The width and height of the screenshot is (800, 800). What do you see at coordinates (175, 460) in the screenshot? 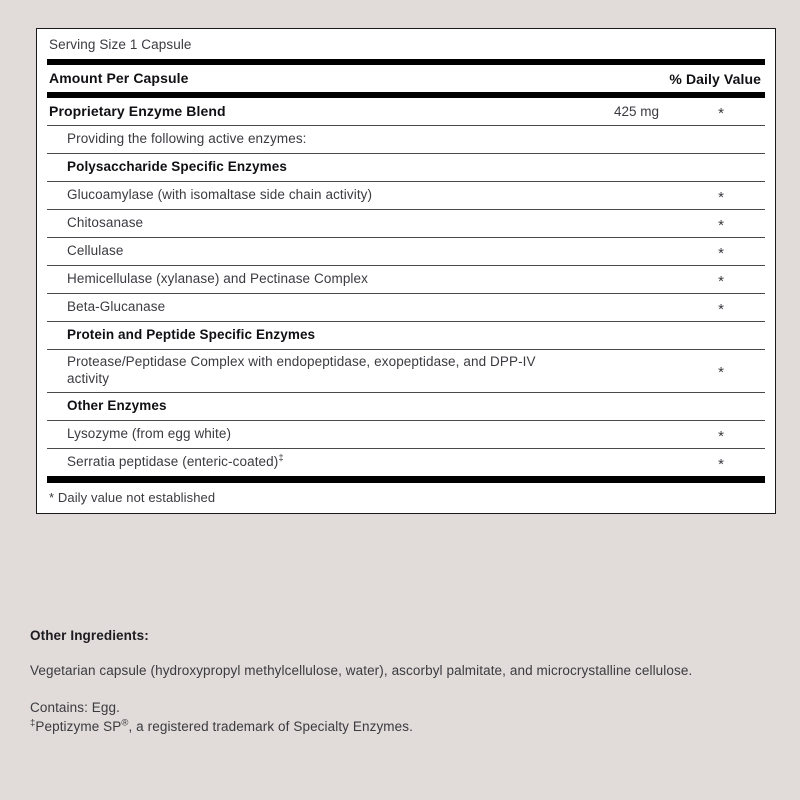
I see `row-name: Serratia peptidase (enteric-coated)‡` at bounding box center [175, 460].